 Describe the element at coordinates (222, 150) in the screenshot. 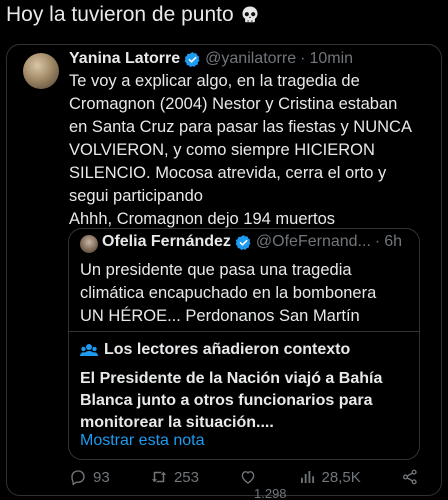

I see `tweet-line: VOLVIERON, y como siempre HICIERON` at that location.